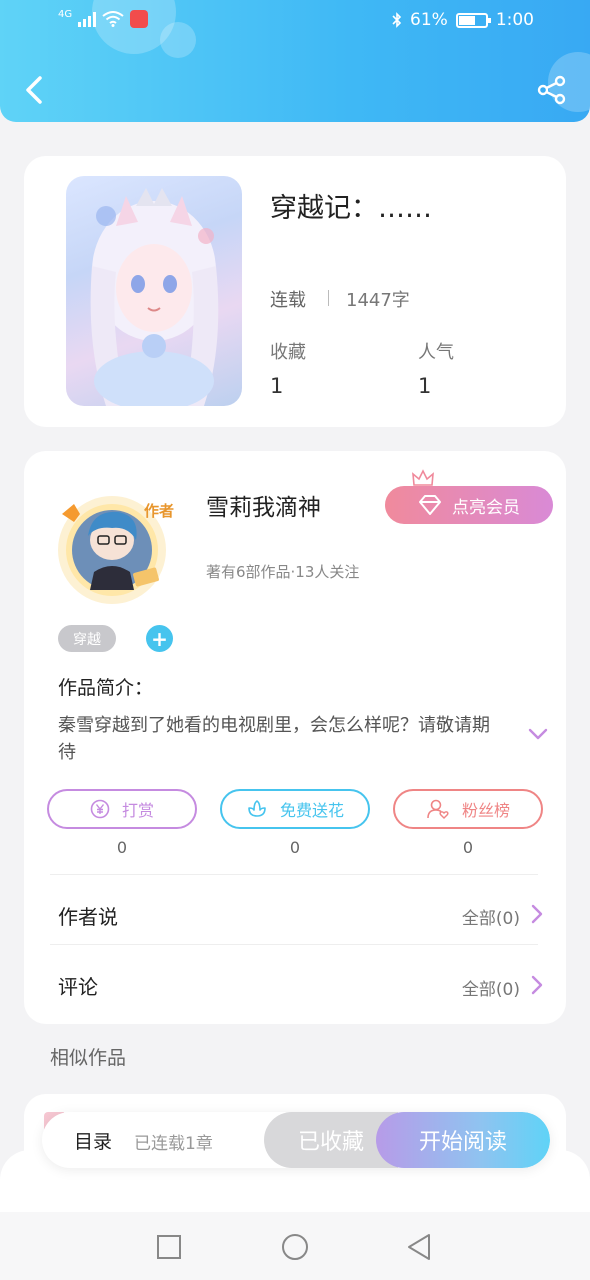 The width and height of the screenshot is (590, 1280). I want to click on app-notification-icon, so click(139, 19).